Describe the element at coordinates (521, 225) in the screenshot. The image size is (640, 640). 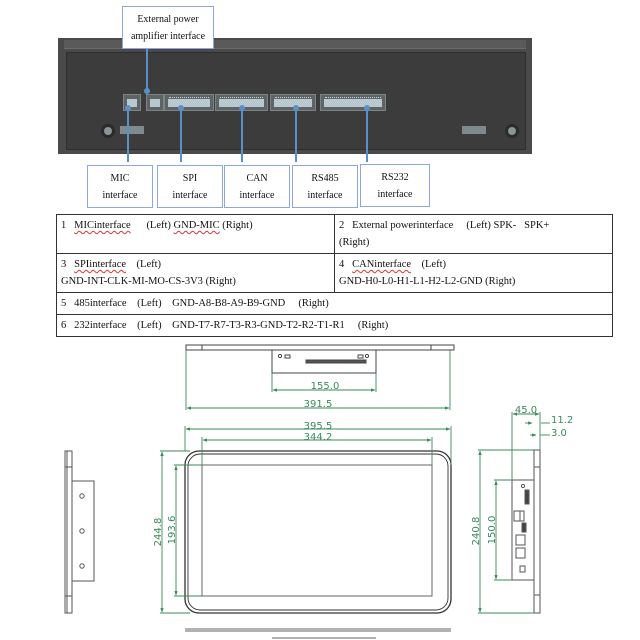
I see `pin-sequence: SPK- SPK+` at that location.